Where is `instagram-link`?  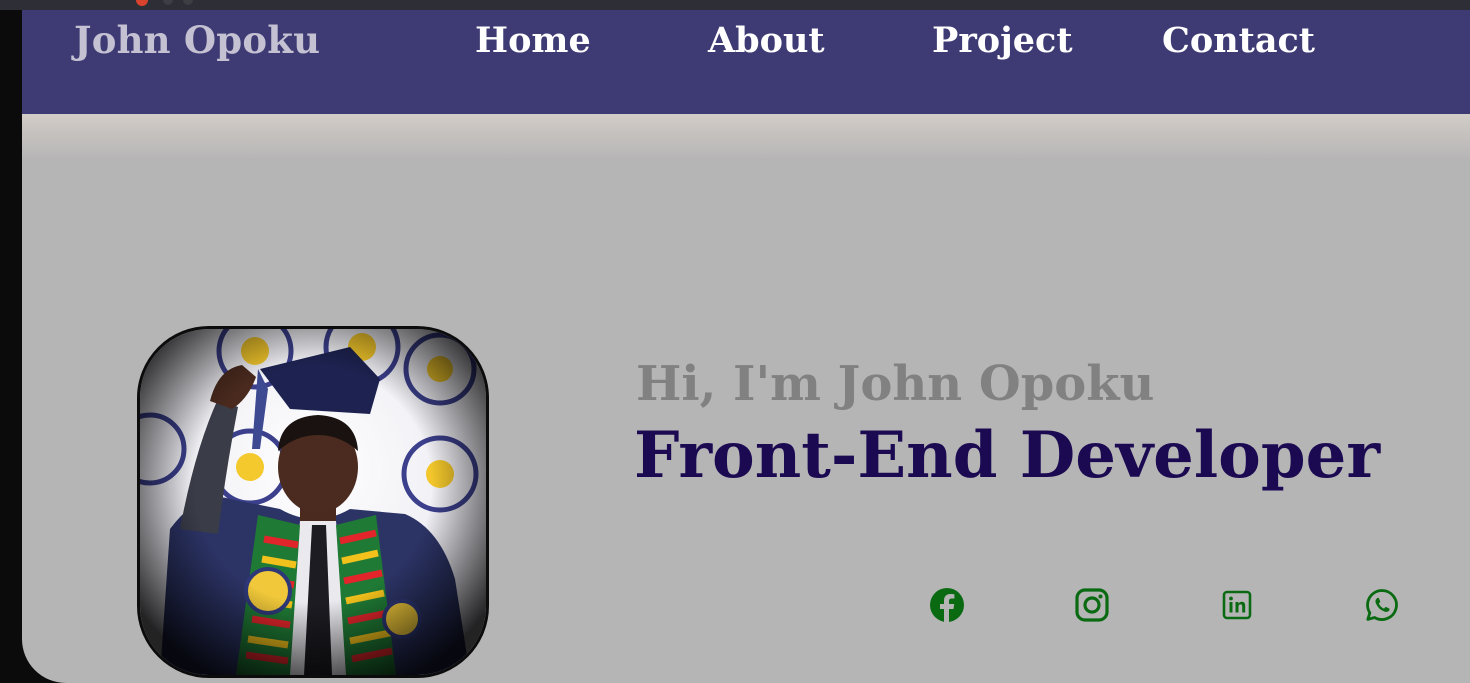
instagram-link is located at coordinates (1092, 605).